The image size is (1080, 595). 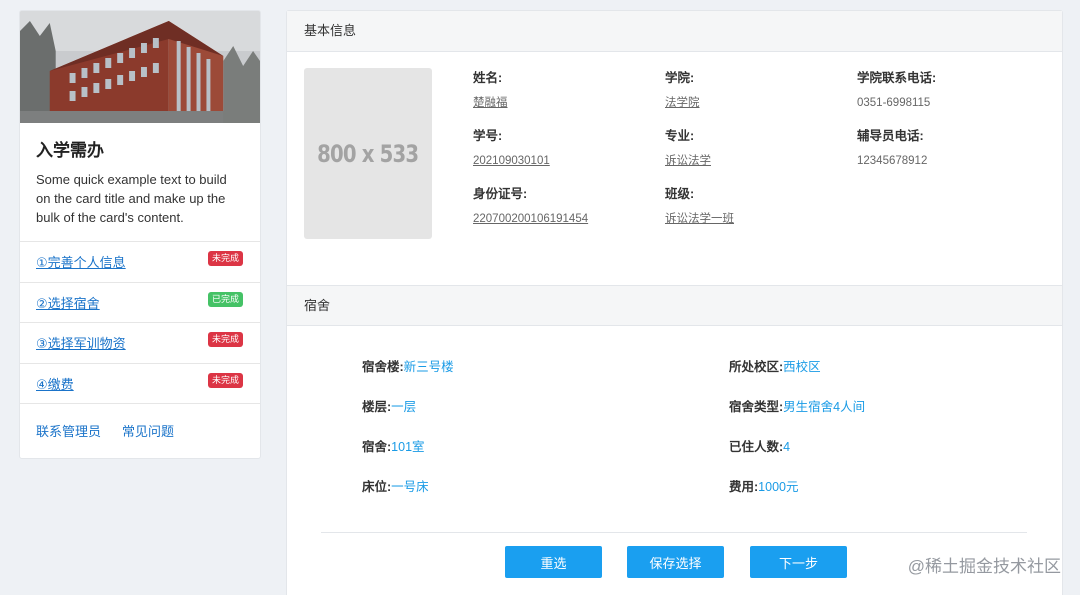 What do you see at coordinates (756, 447) in the screenshot?
I see `occupants-label: 已住人数:` at bounding box center [756, 447].